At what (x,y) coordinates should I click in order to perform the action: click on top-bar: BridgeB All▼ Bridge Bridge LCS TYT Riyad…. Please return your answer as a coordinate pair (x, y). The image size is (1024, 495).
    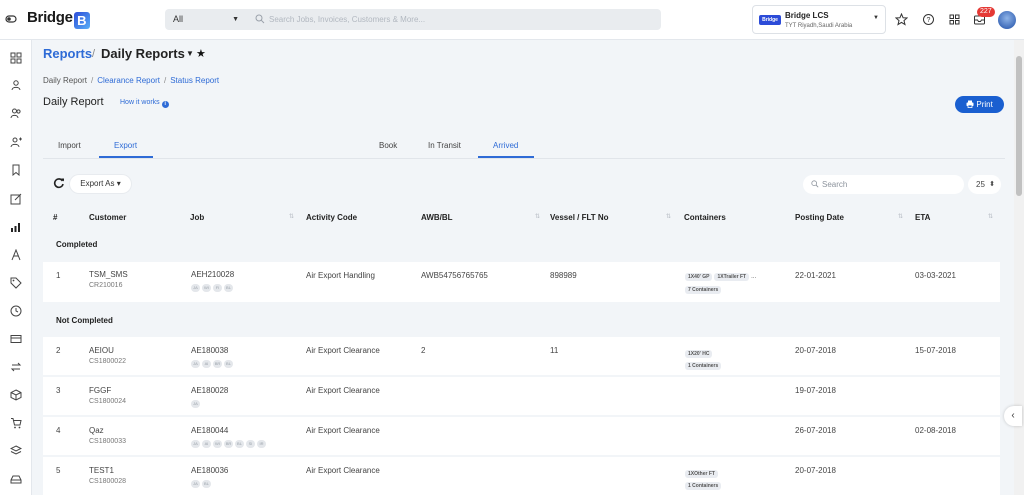
    Looking at the image, I should click on (512, 20).